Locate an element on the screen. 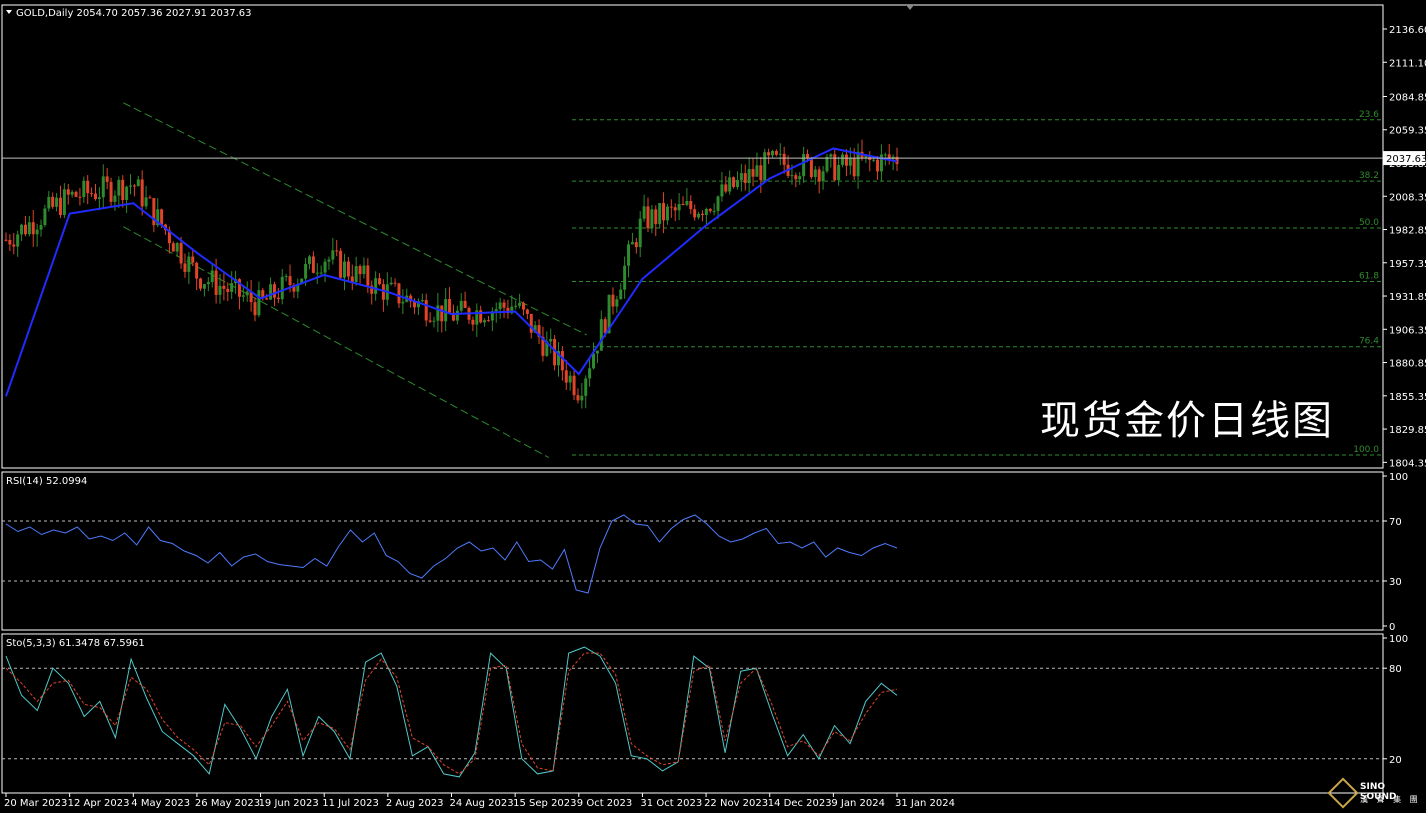  time-axis-label: 11 Jul 2023 is located at coordinates (350, 803).